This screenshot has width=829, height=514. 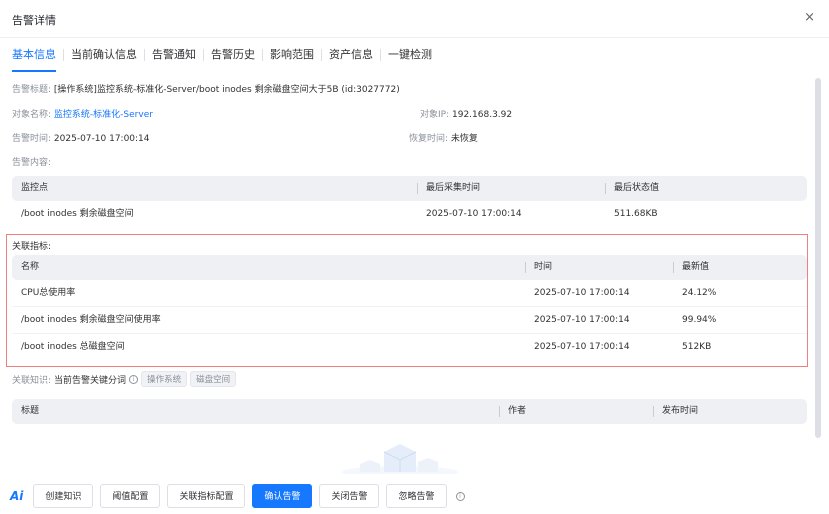 What do you see at coordinates (482, 115) in the screenshot?
I see `object-ip-value: 192.168.3.92` at bounding box center [482, 115].